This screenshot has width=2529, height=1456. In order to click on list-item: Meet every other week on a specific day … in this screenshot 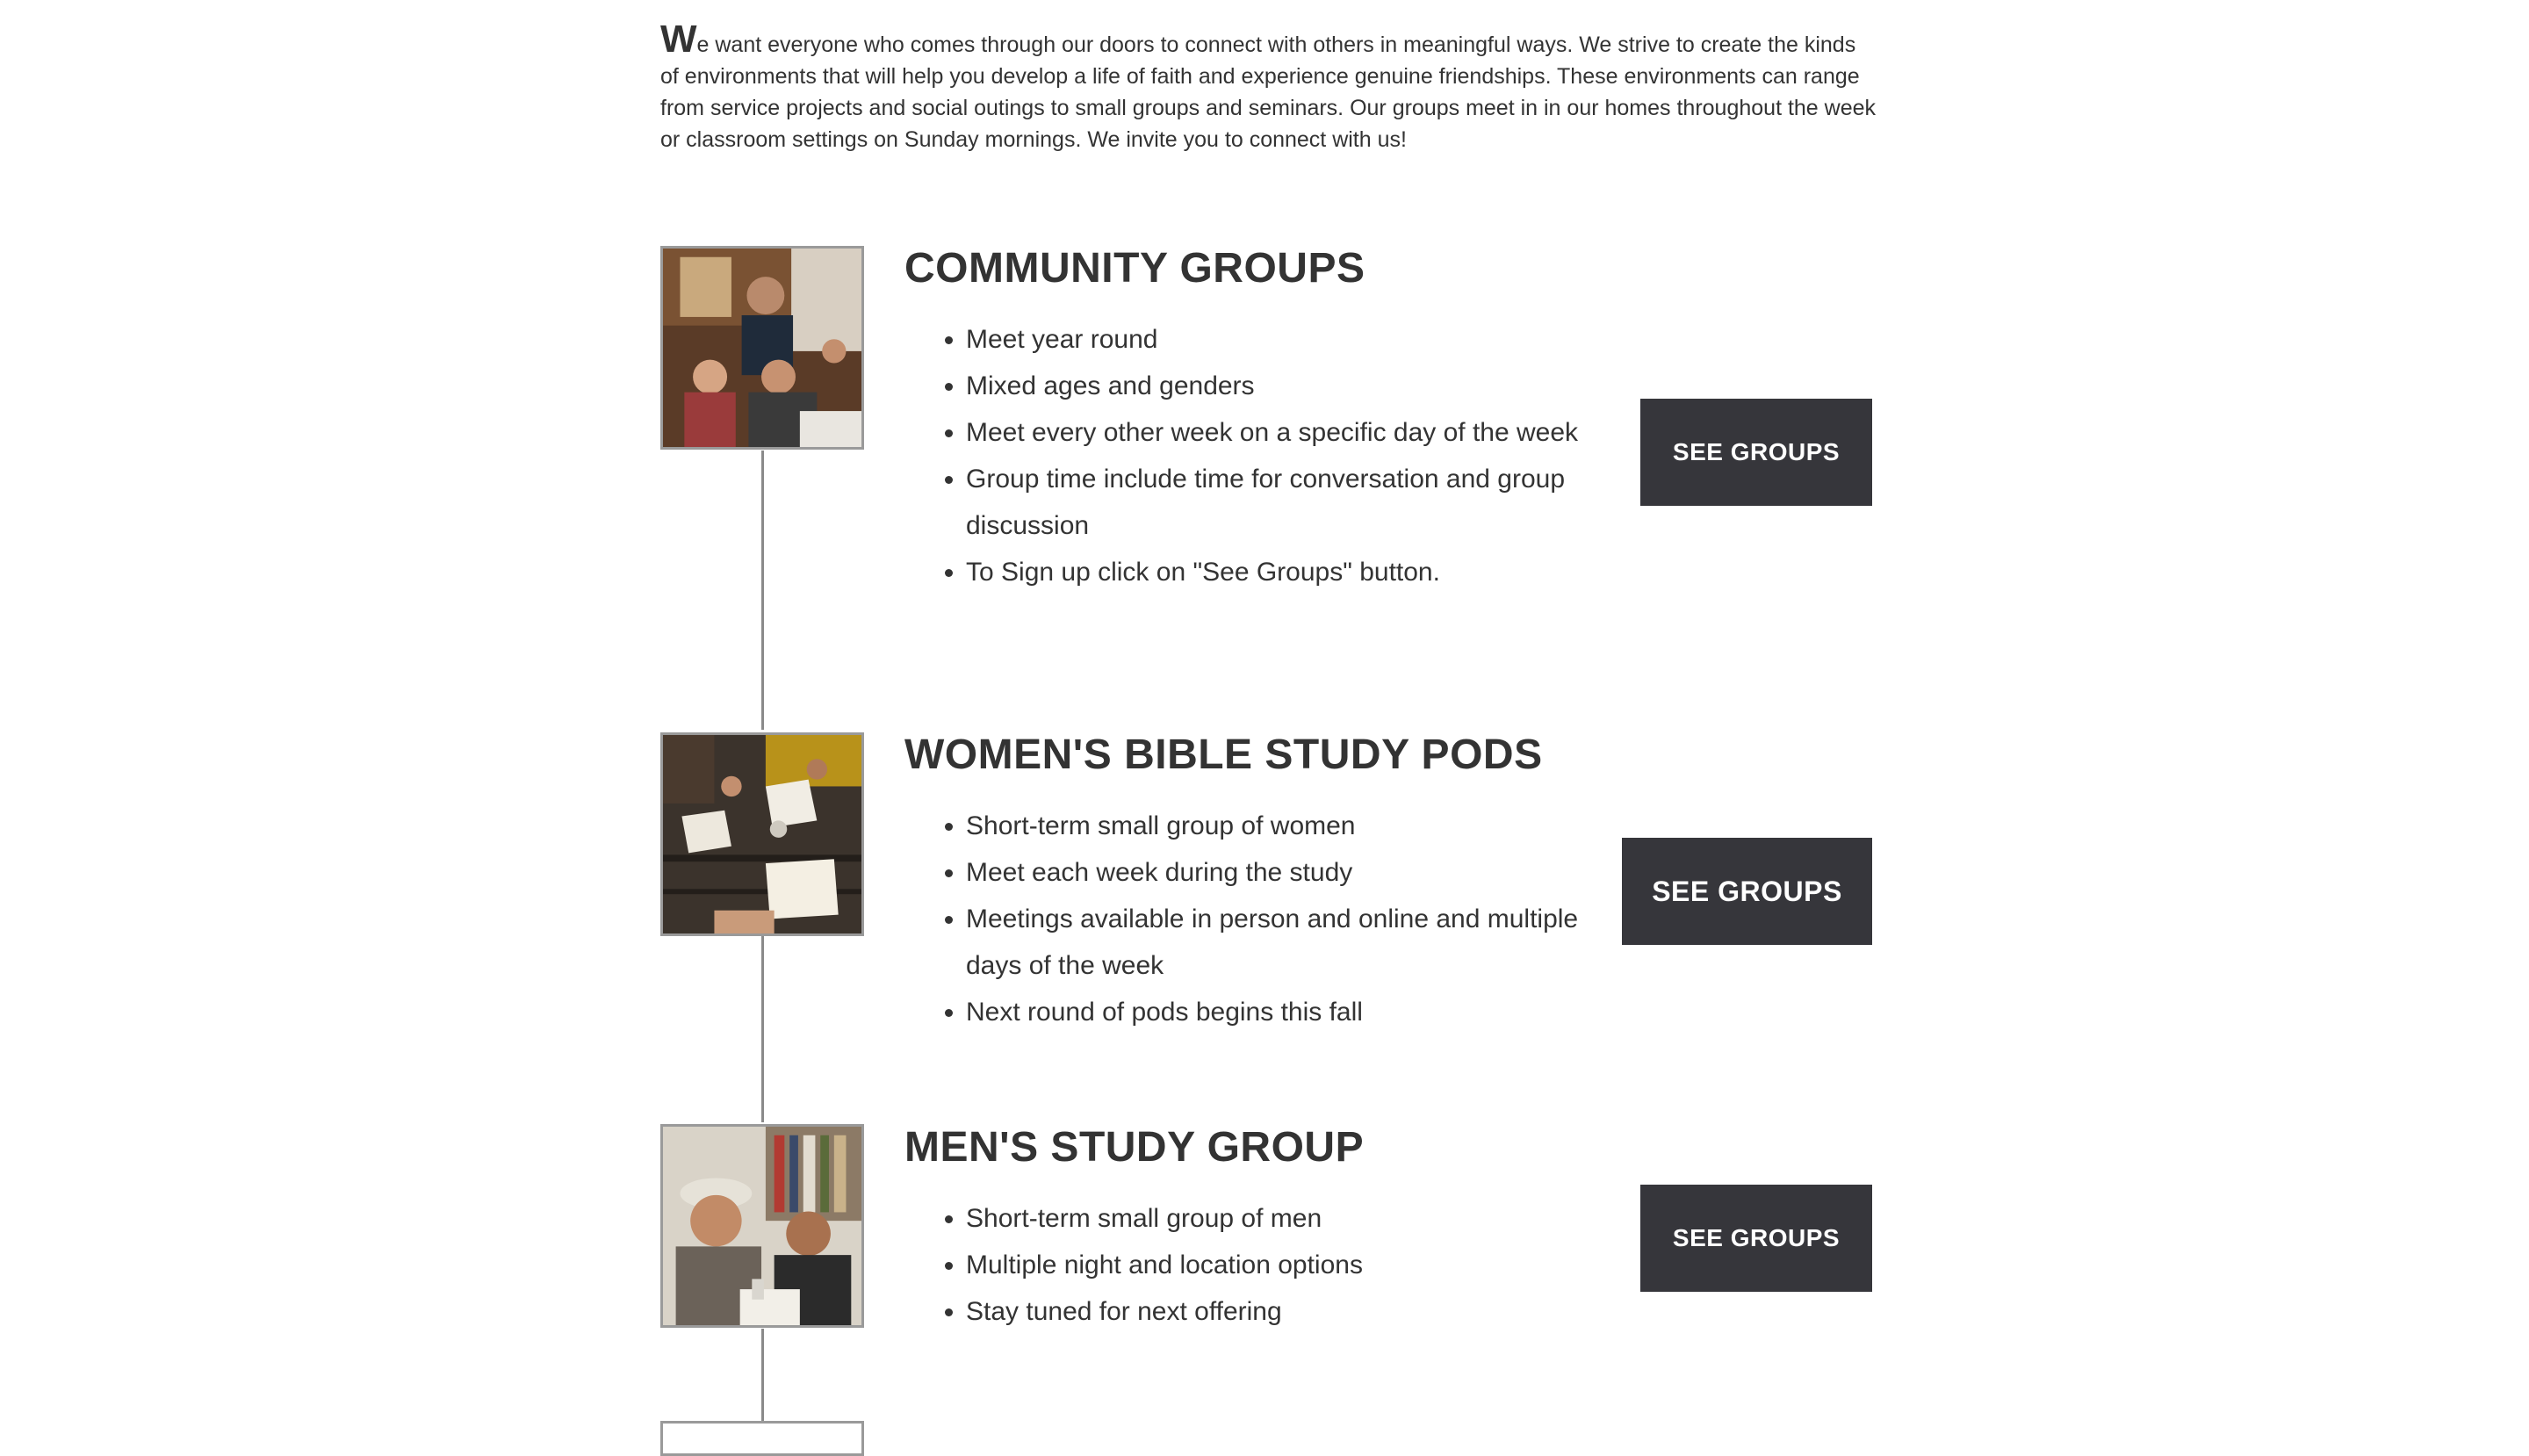, I will do `click(1274, 432)`.